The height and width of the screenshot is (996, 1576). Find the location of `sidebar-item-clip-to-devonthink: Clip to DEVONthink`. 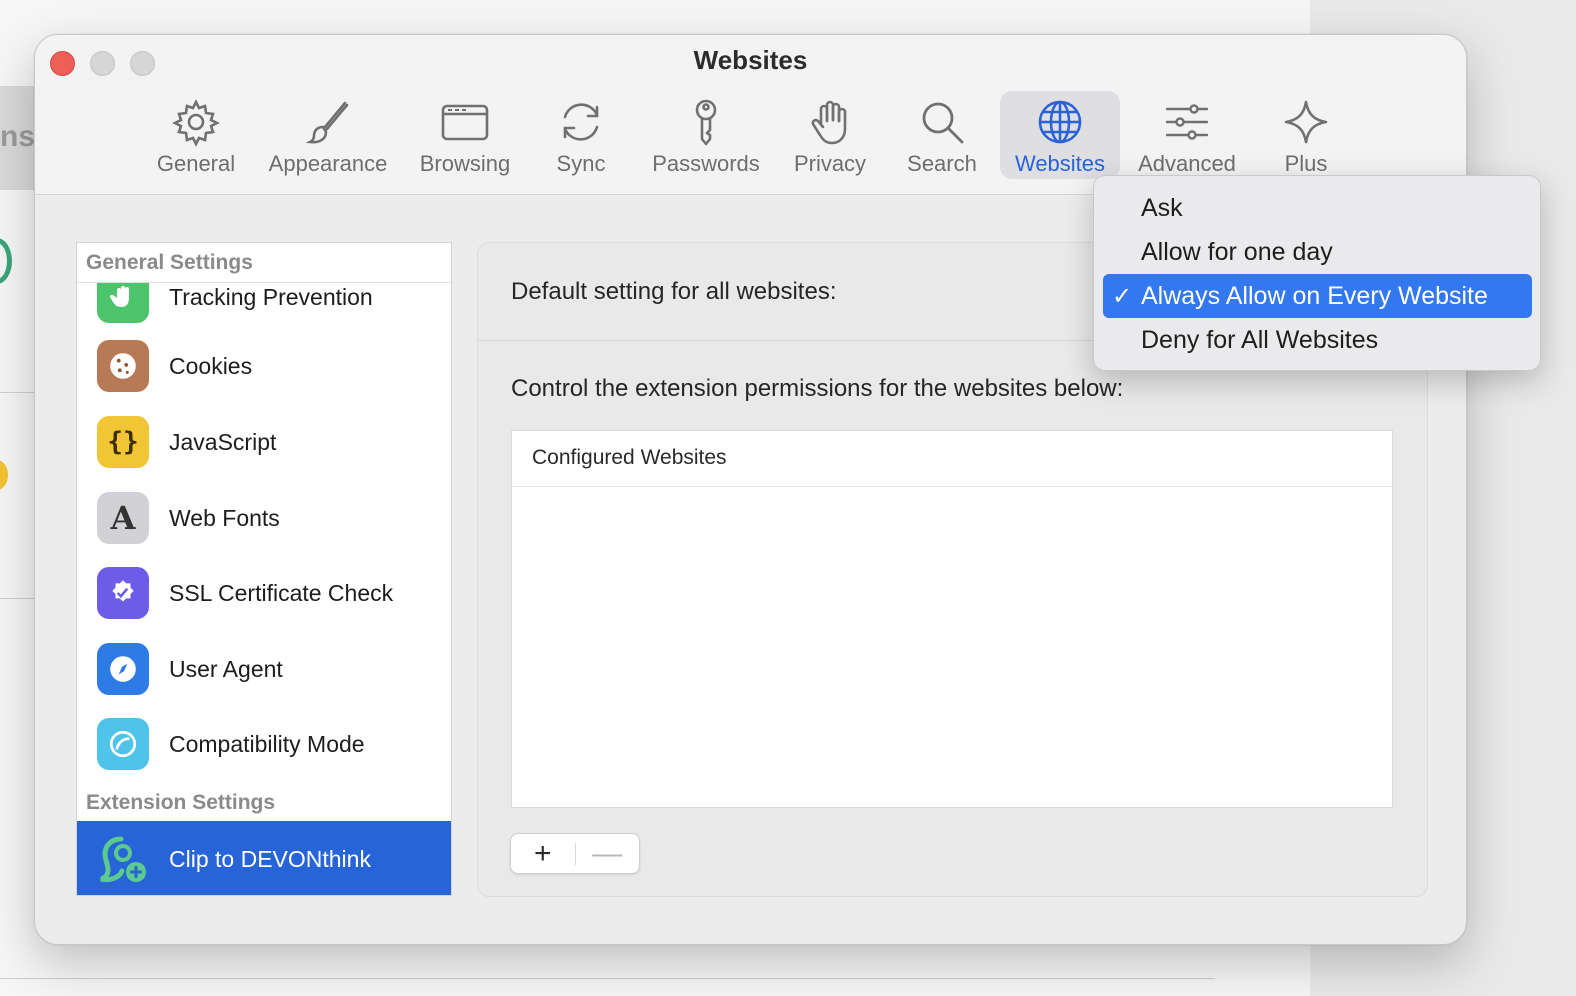

sidebar-item-clip-to-devonthink: Clip to DEVONthink is located at coordinates (264, 858).